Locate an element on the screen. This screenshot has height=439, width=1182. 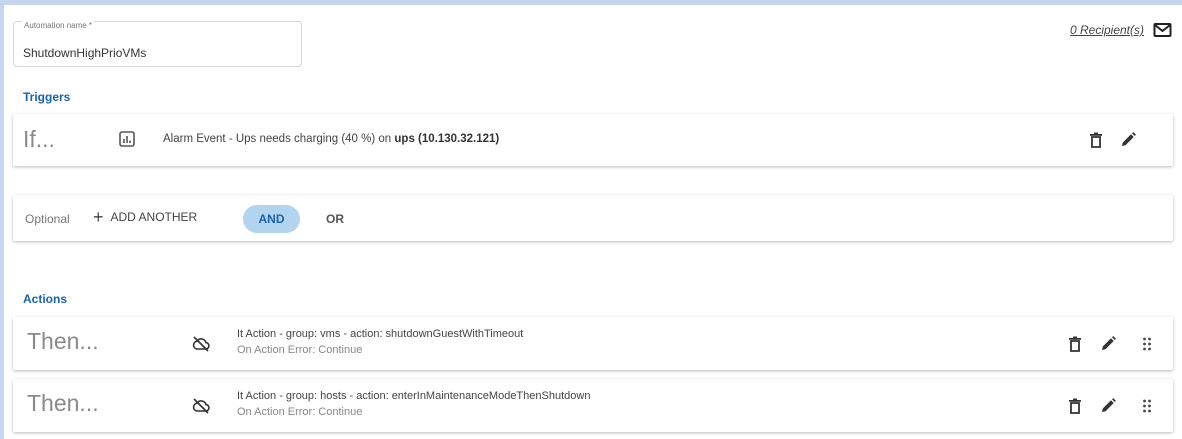
actions-title: Actions is located at coordinates (45, 299).